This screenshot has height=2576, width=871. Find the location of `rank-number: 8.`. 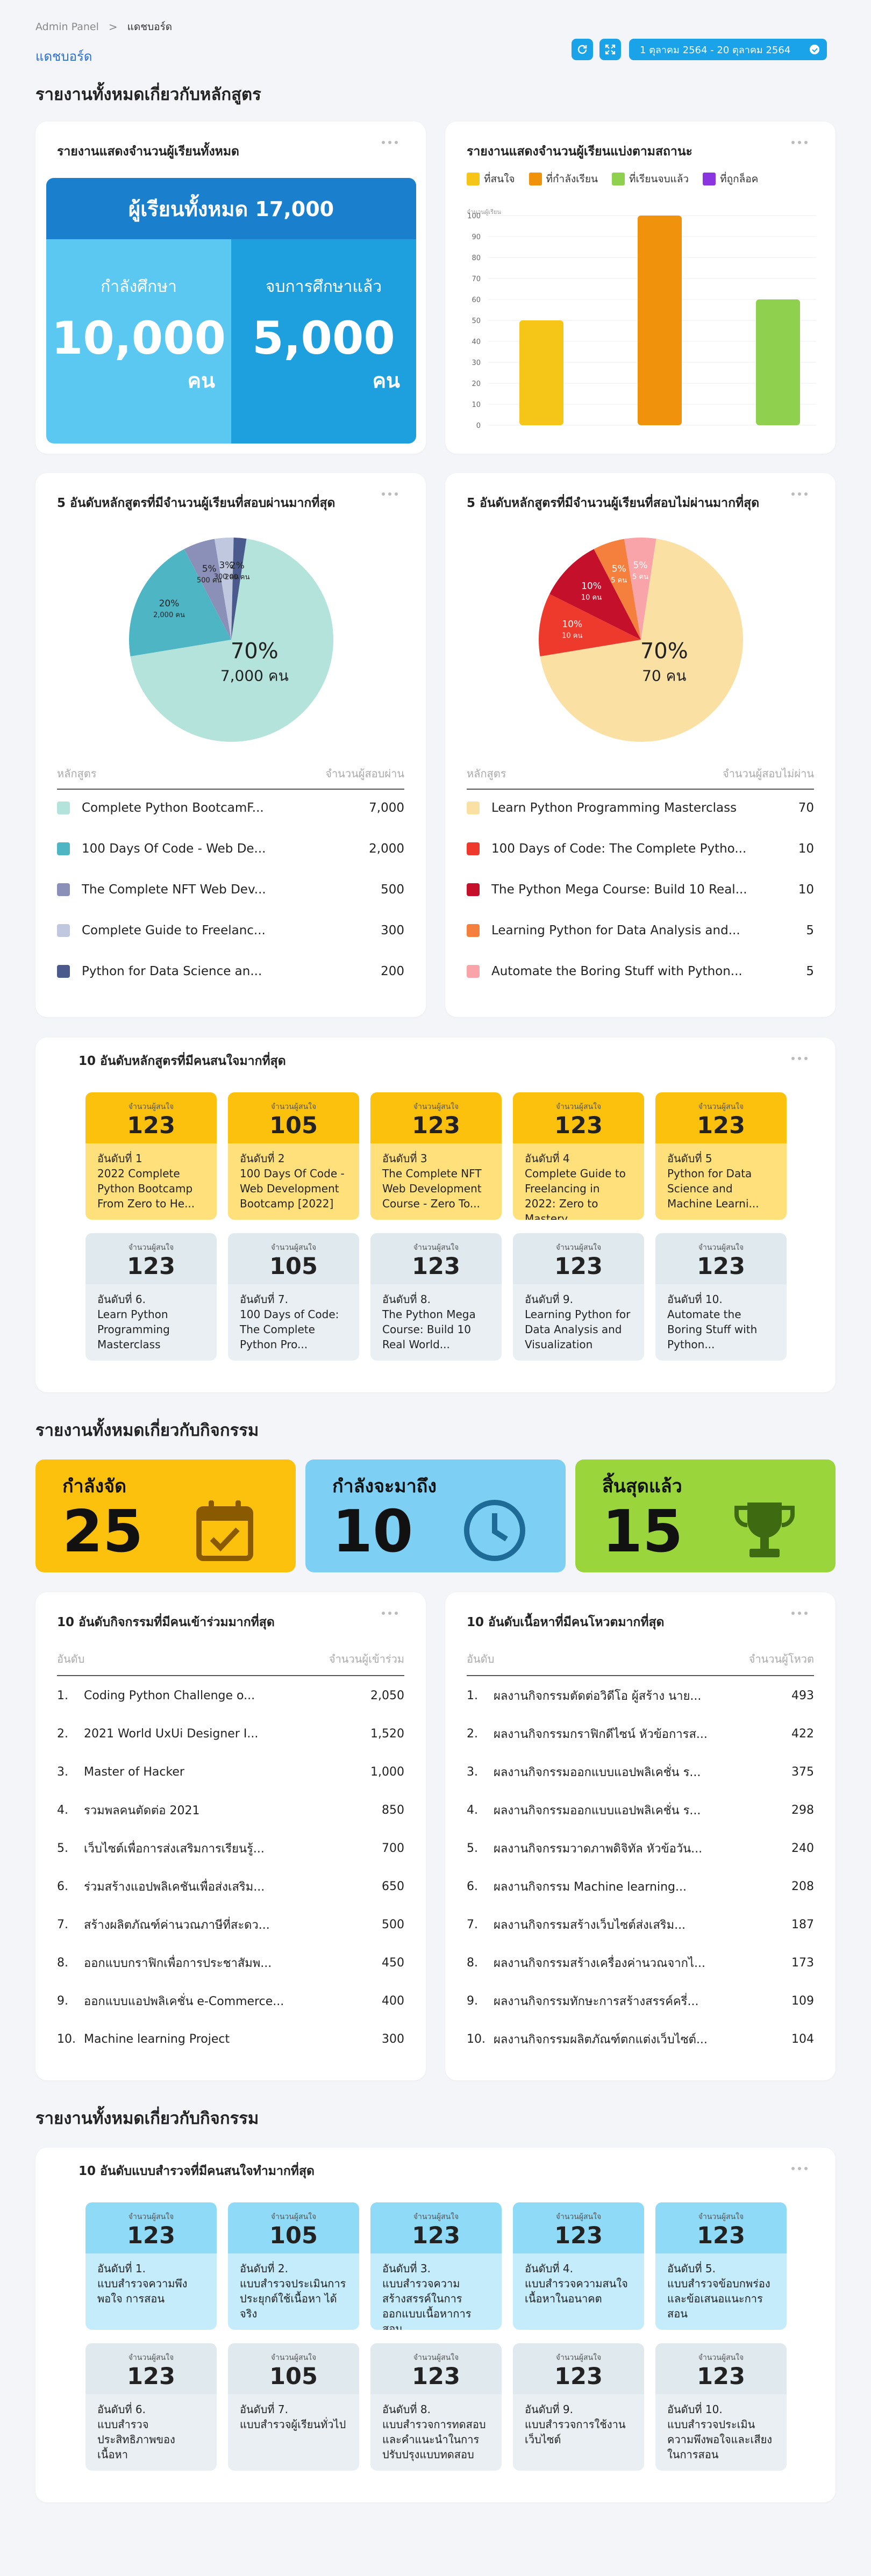

rank-number: 8. is located at coordinates (472, 1963).